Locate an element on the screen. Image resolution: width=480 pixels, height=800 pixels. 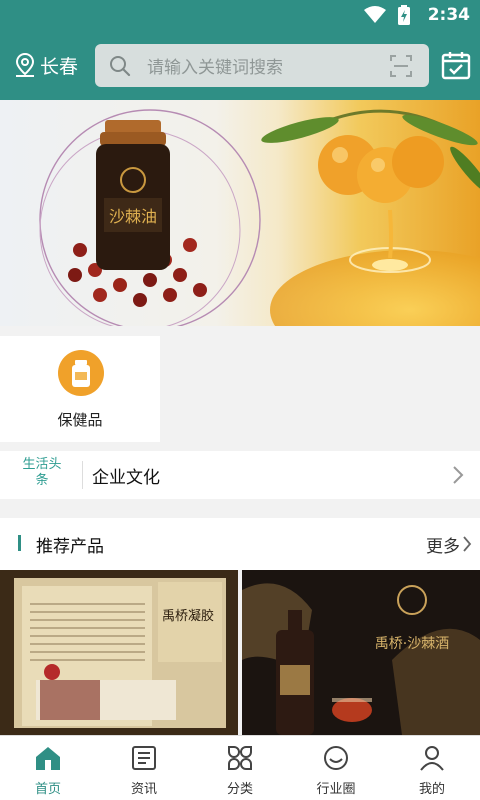
product-name: 禹桥·沙棘酒 is located at coordinates (412, 644).